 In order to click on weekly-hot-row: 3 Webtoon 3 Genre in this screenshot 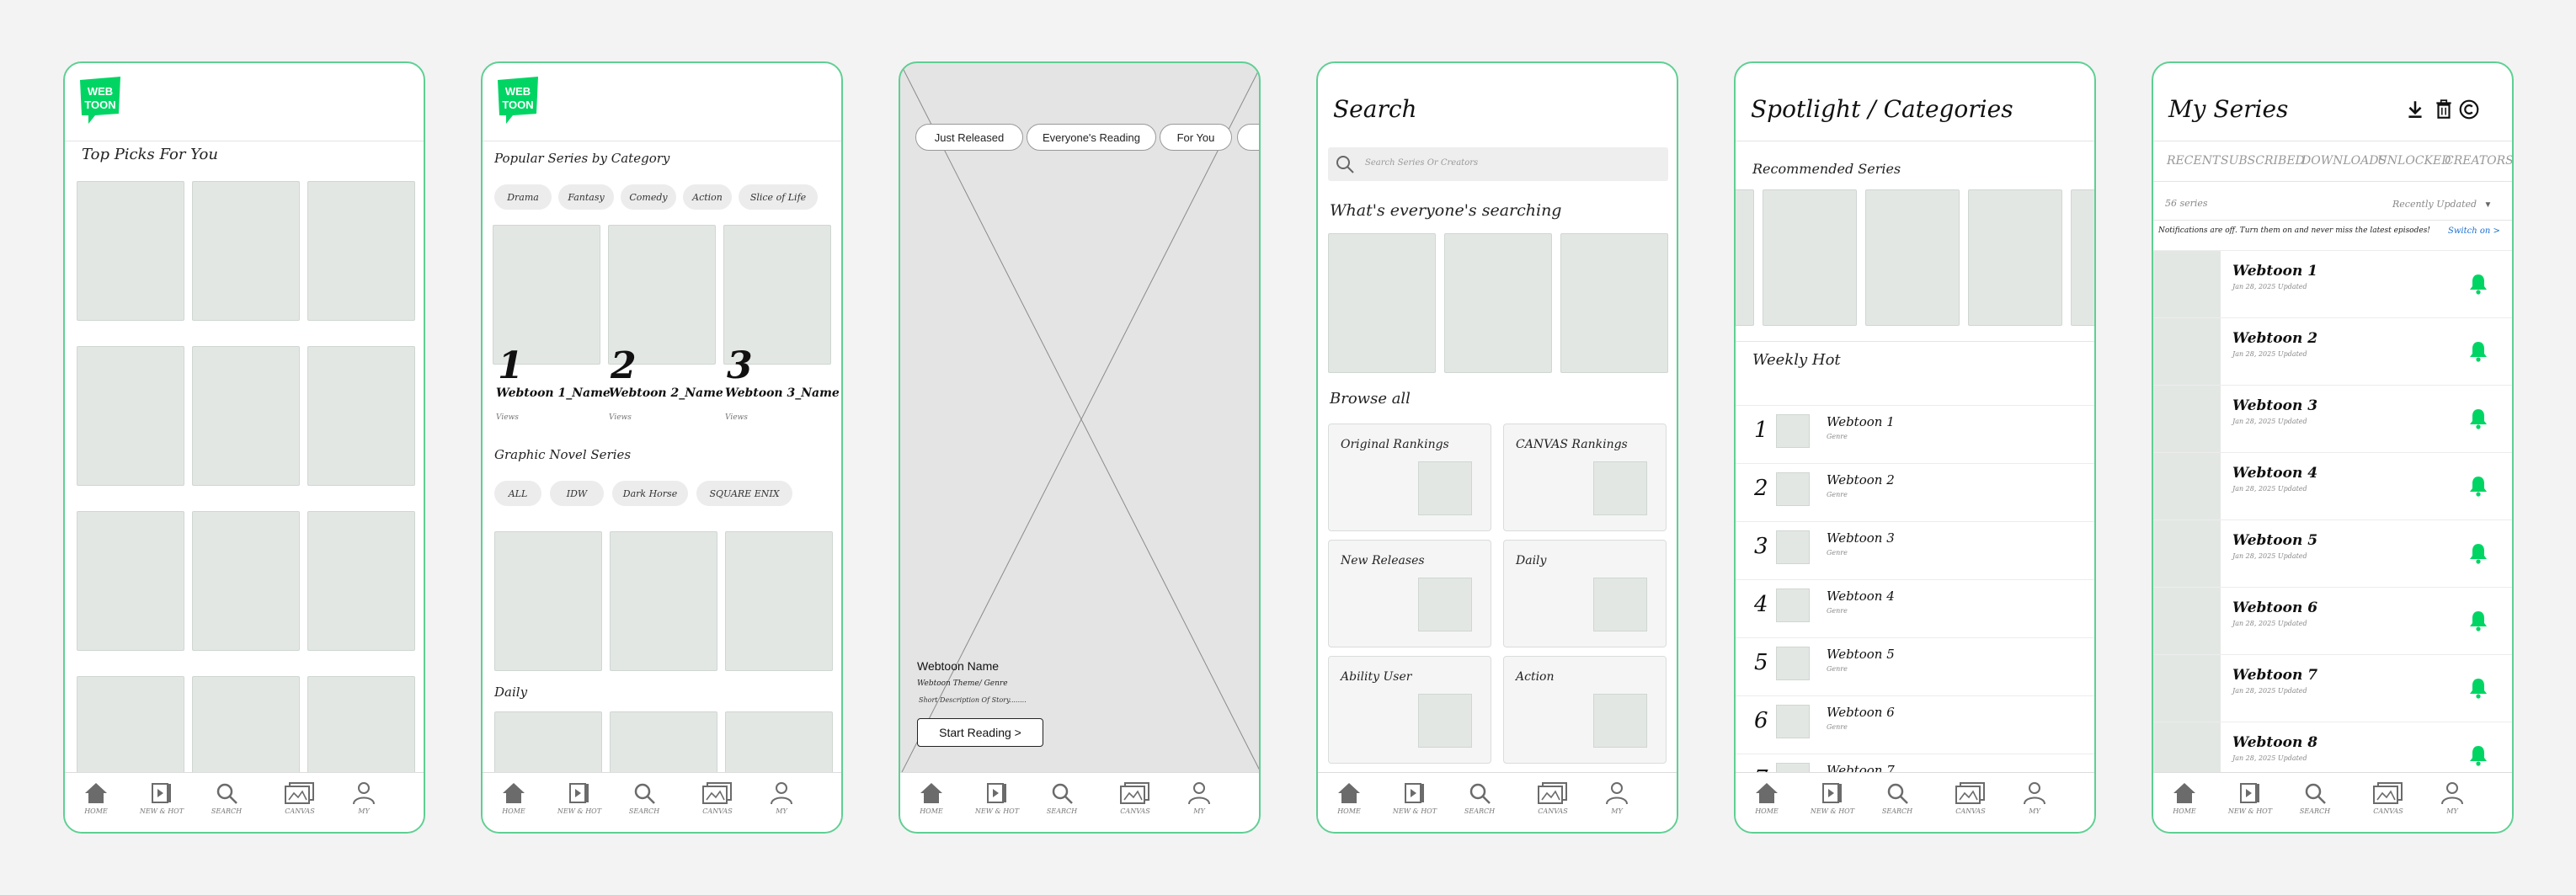, I will do `click(1915, 550)`.